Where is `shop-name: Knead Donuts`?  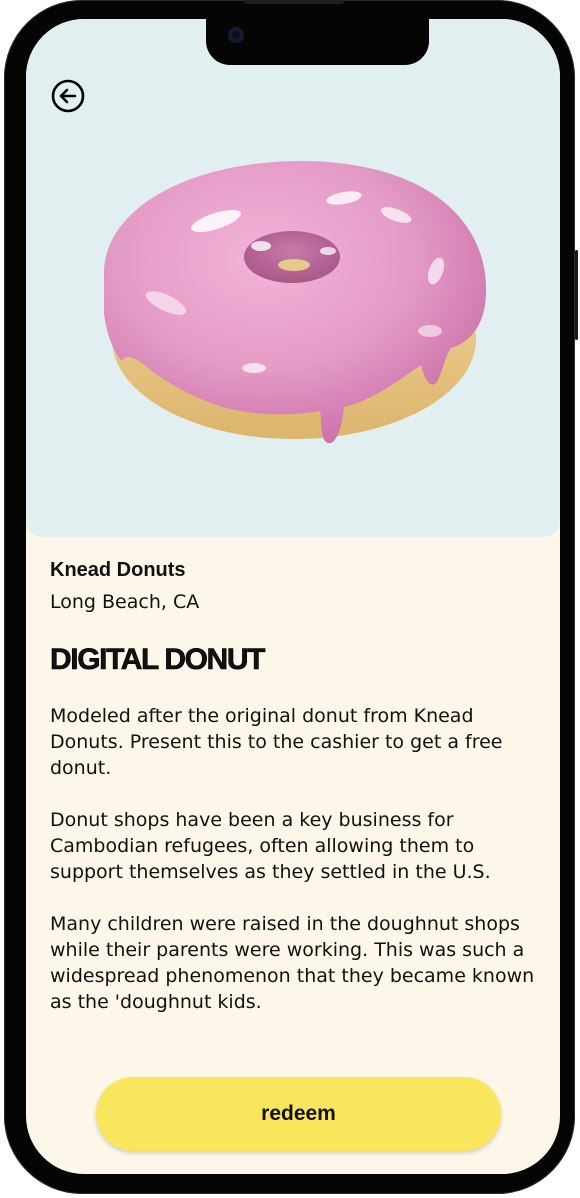
shop-name: Knead Donuts is located at coordinates (118, 570).